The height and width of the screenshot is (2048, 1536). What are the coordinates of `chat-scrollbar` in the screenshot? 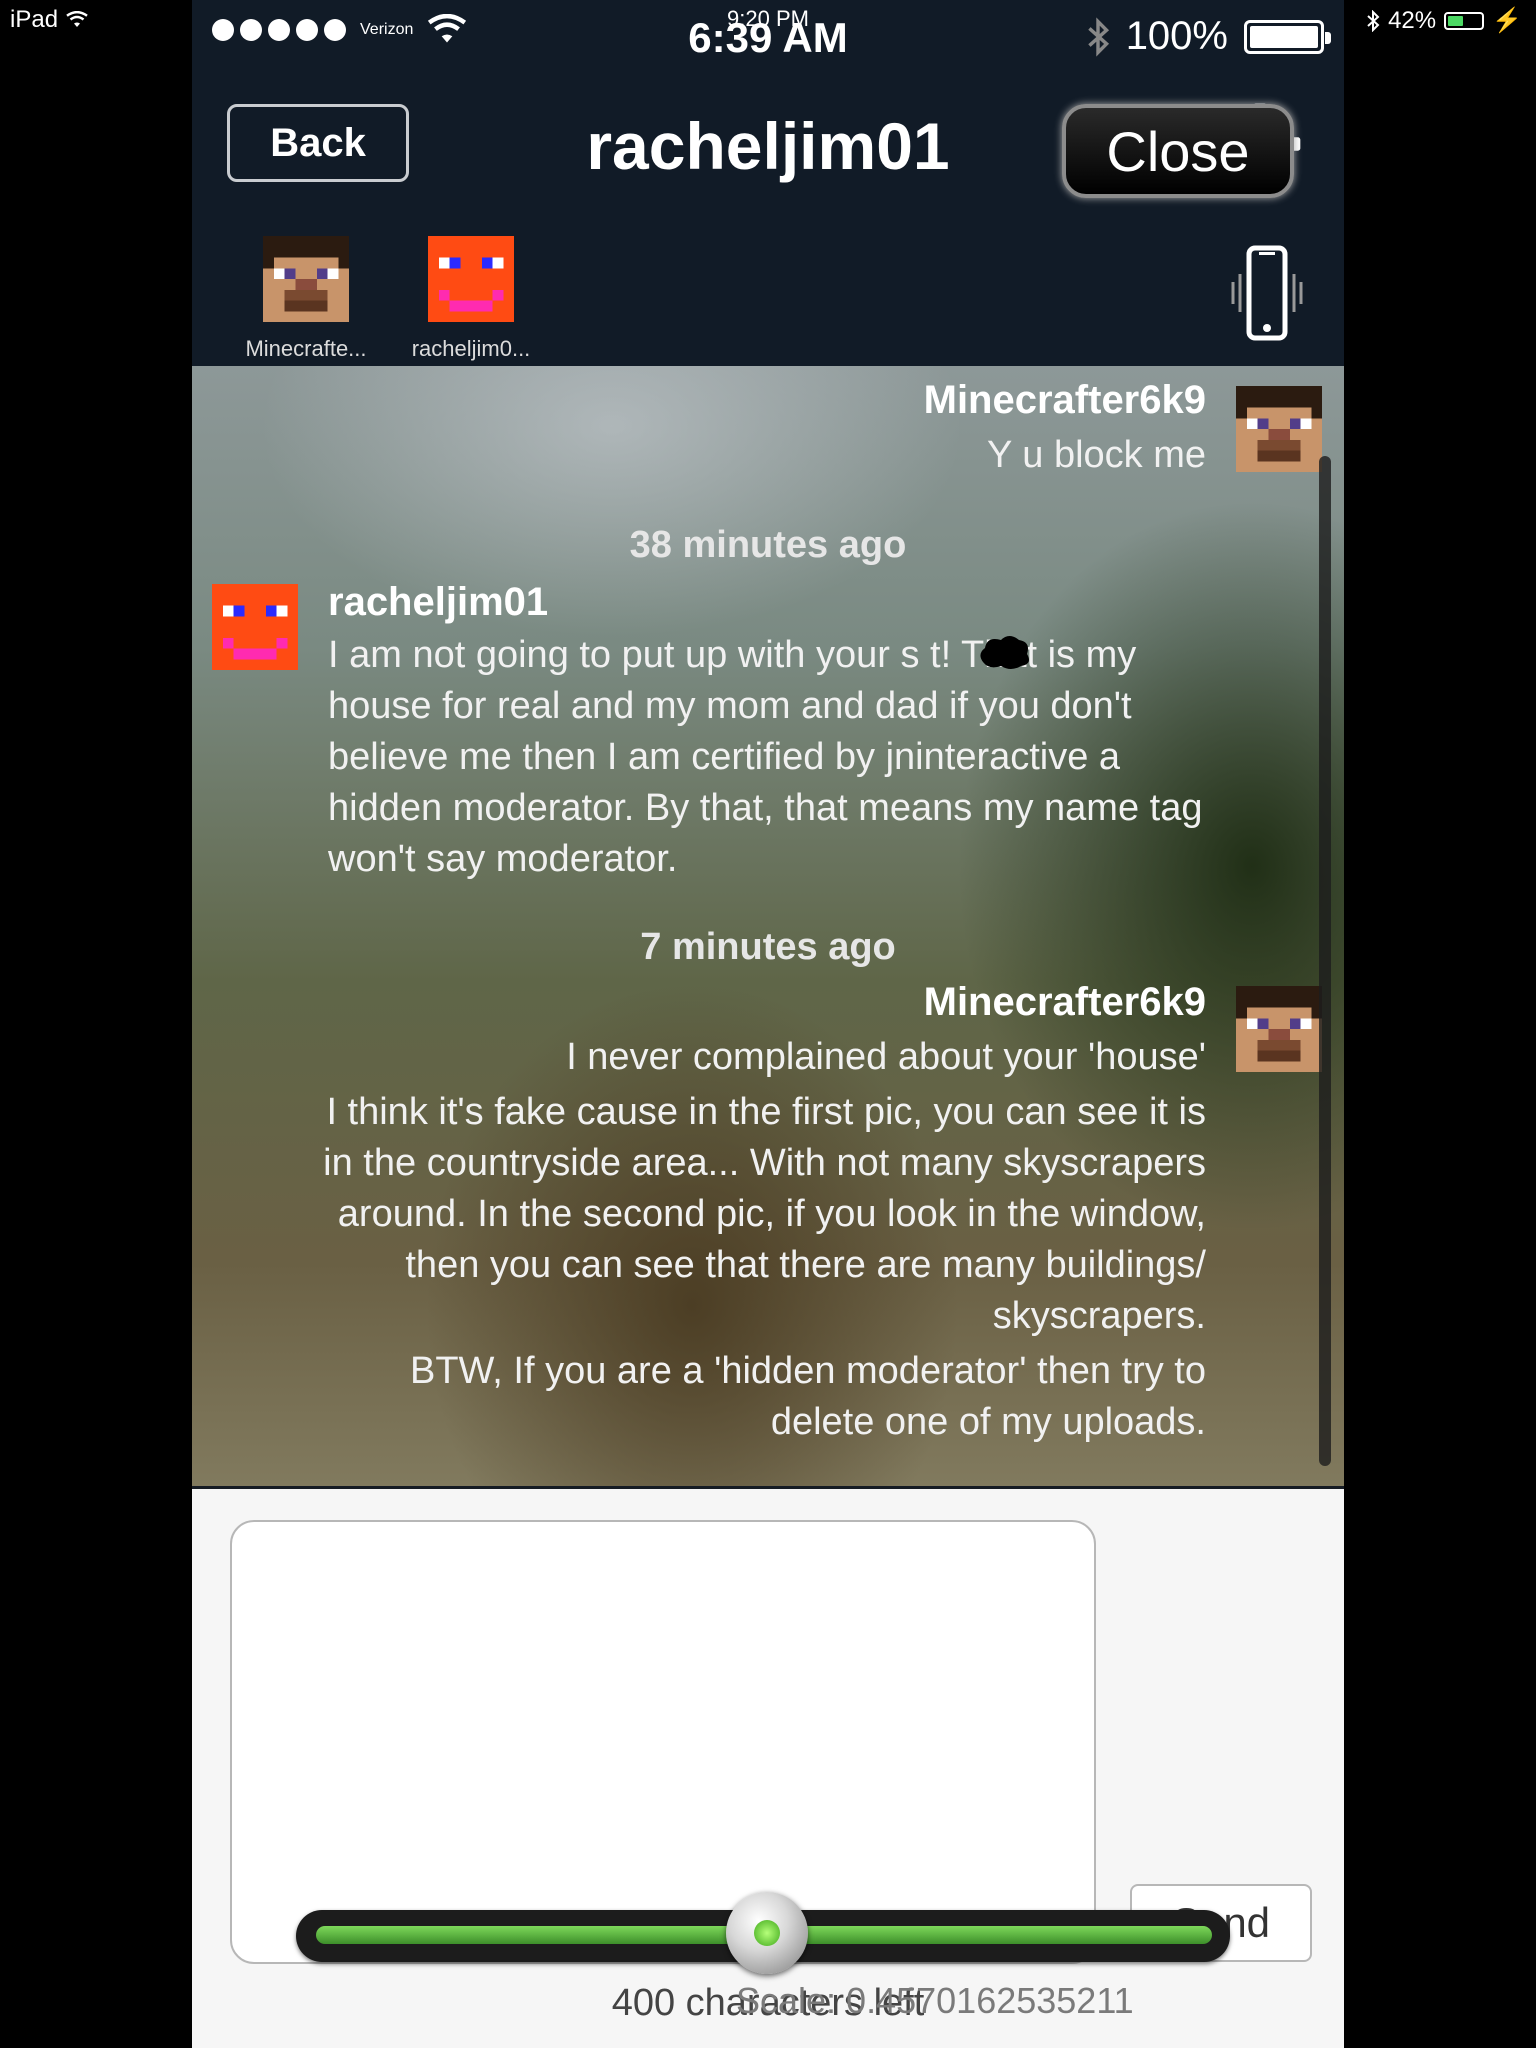 It's located at (1325, 961).